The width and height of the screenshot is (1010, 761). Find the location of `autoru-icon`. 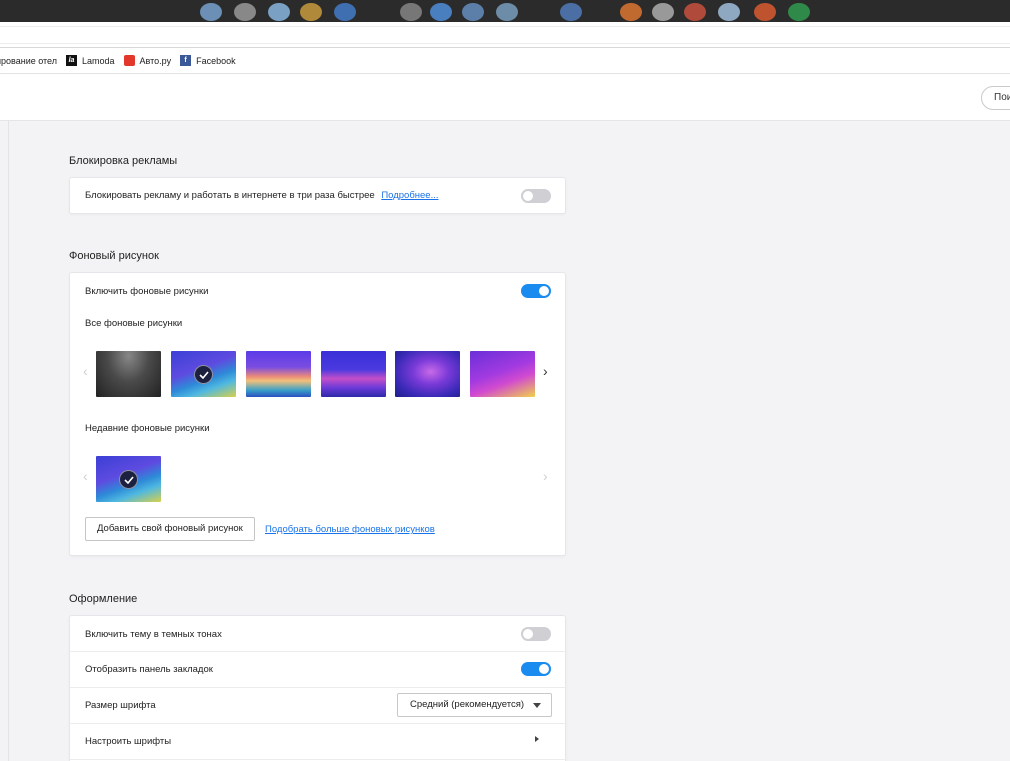

autoru-icon is located at coordinates (129, 60).